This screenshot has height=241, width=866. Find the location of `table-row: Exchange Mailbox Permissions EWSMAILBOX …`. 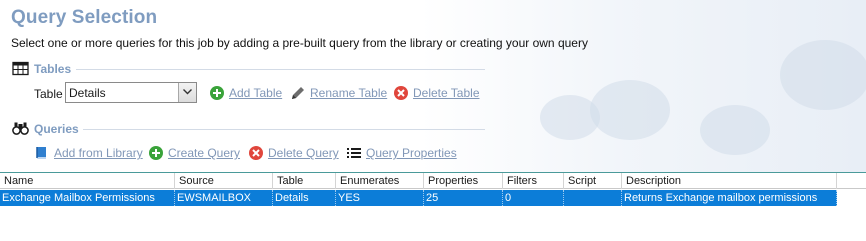

table-row: Exchange Mailbox Permissions EWSMAILBOX … is located at coordinates (418, 198).